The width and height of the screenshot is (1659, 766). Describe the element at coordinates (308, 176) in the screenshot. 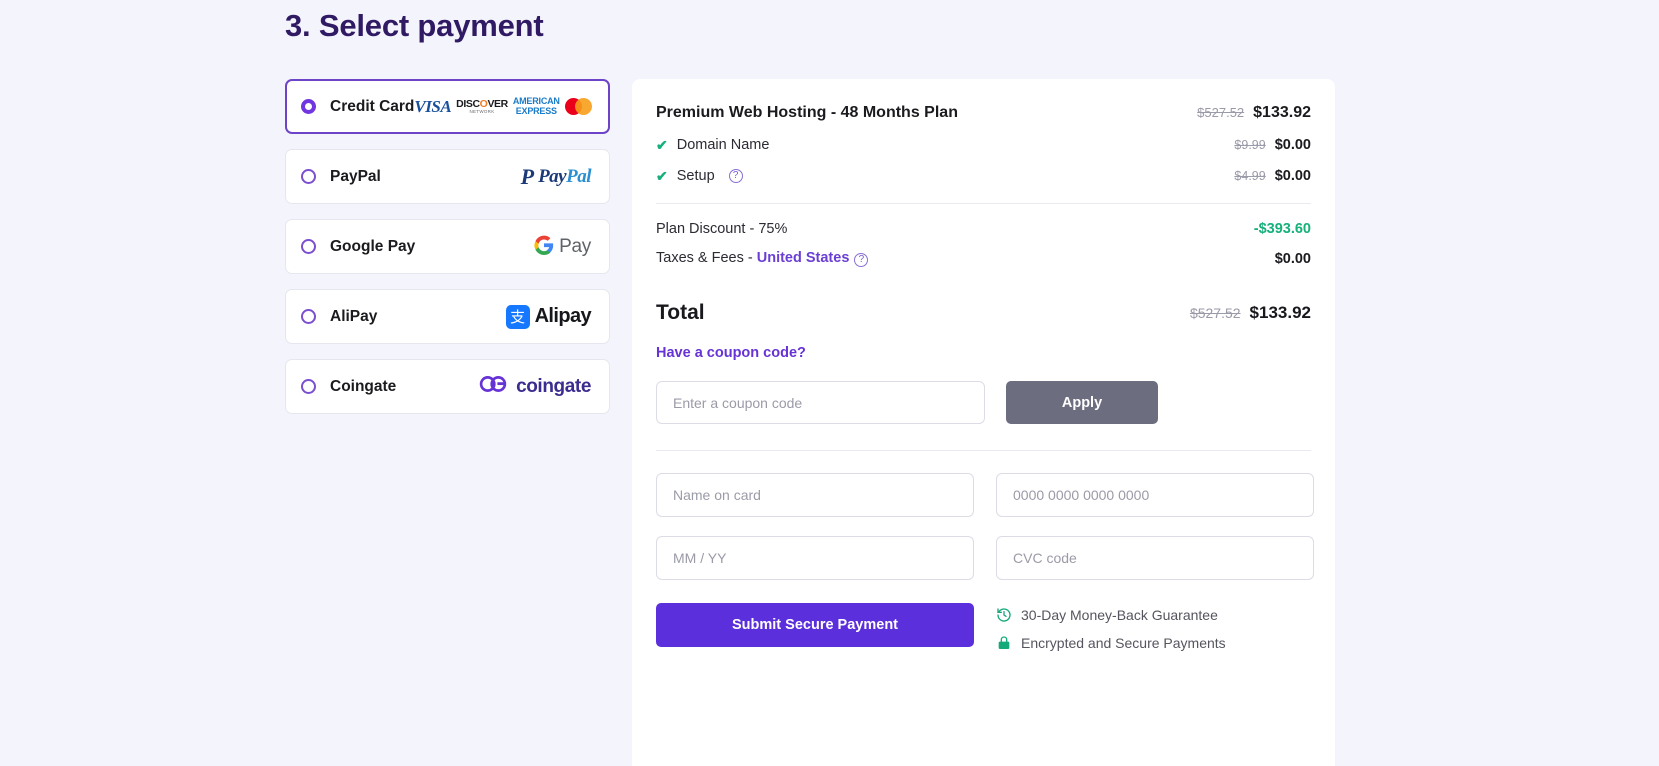

I see `radio-paypal` at that location.